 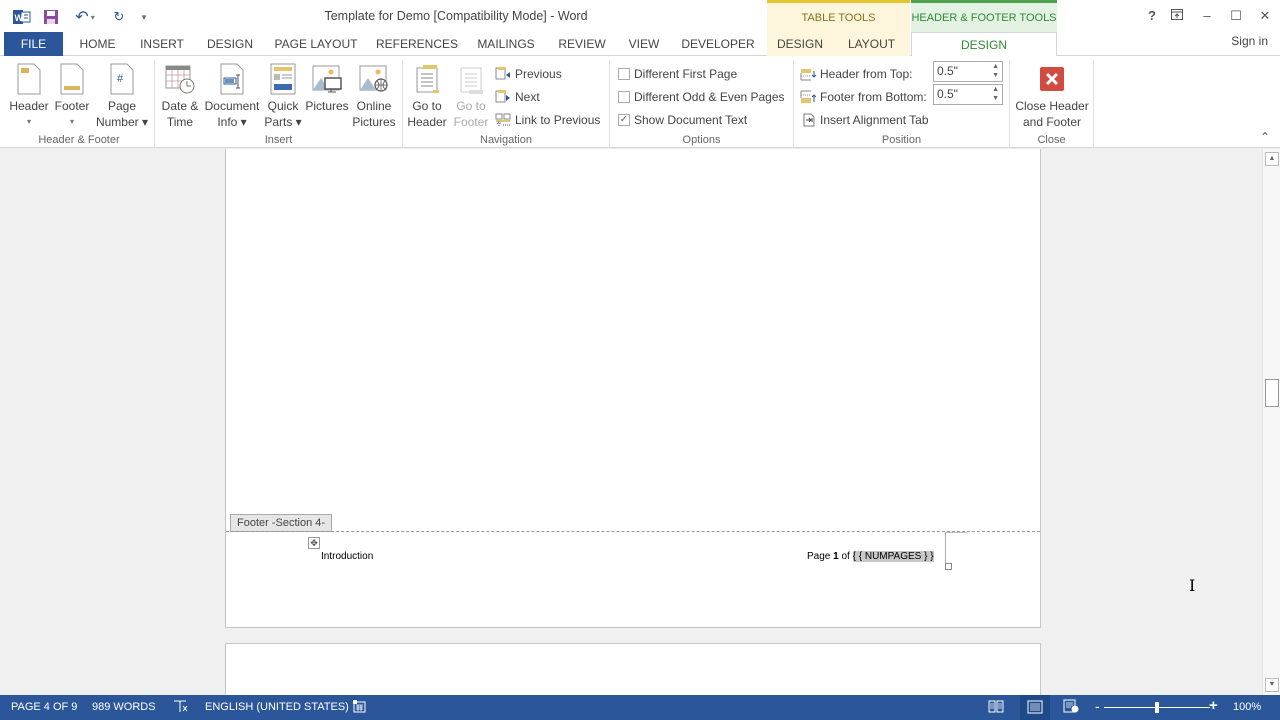 I want to click on scroll-up-icon: ▲, so click(x=1272, y=159).